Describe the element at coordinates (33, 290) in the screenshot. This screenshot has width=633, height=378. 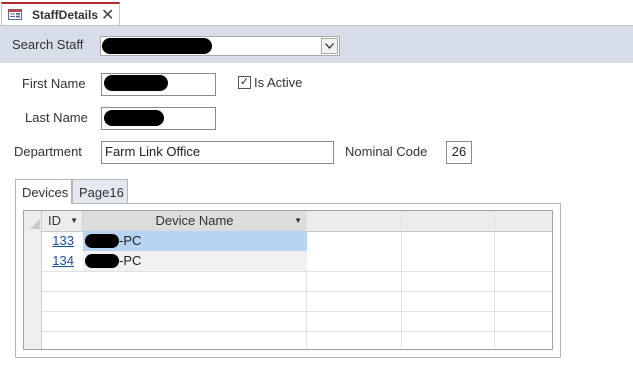
I see `record-selector-column` at that location.